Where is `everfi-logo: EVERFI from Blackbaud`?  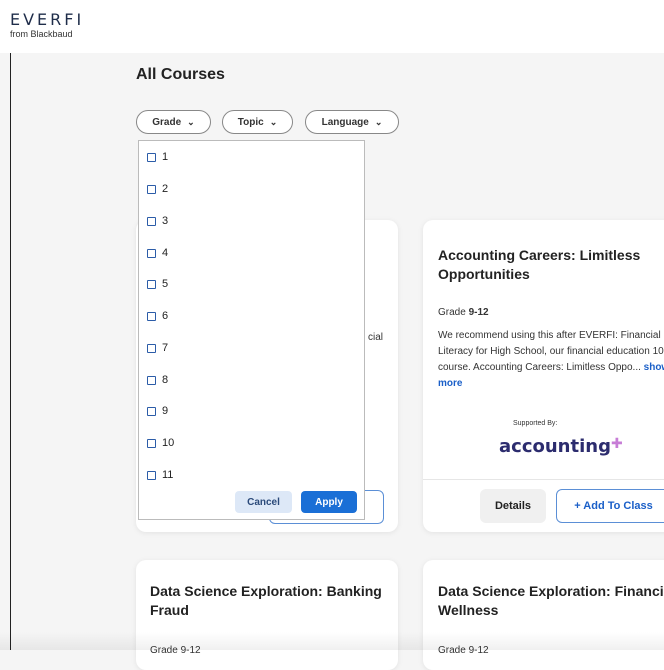
everfi-logo: EVERFI from Blackbaud is located at coordinates (47, 26).